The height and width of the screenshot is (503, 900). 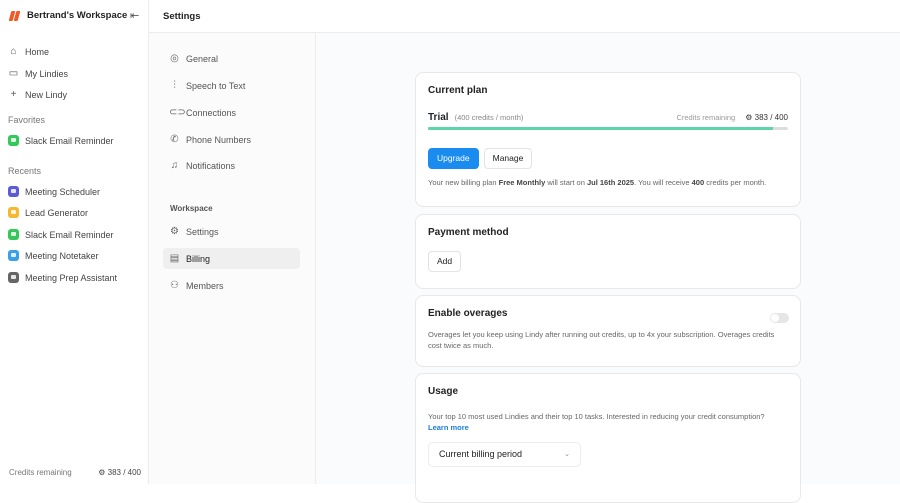 What do you see at coordinates (205, 285) in the screenshot?
I see `nav-label: Members` at bounding box center [205, 285].